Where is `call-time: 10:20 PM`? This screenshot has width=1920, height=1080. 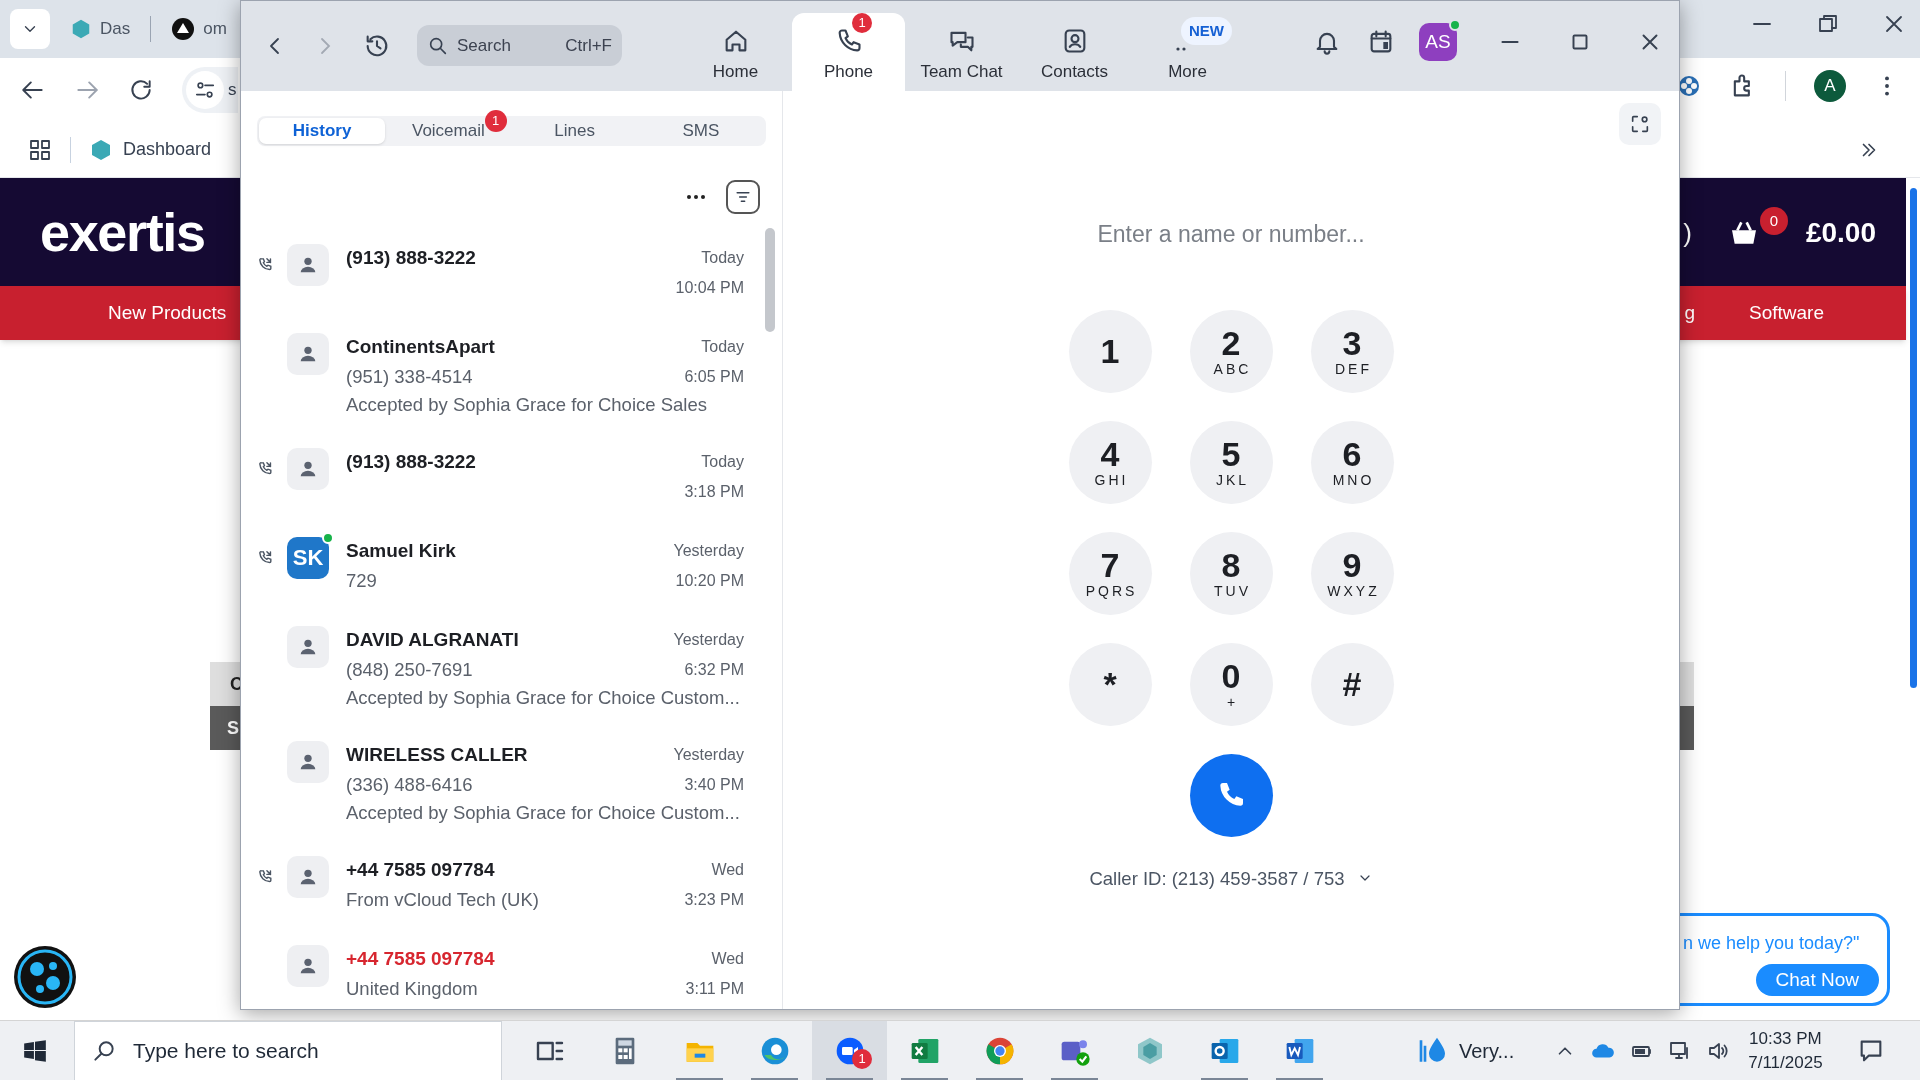 call-time: 10:20 PM is located at coordinates (709, 580).